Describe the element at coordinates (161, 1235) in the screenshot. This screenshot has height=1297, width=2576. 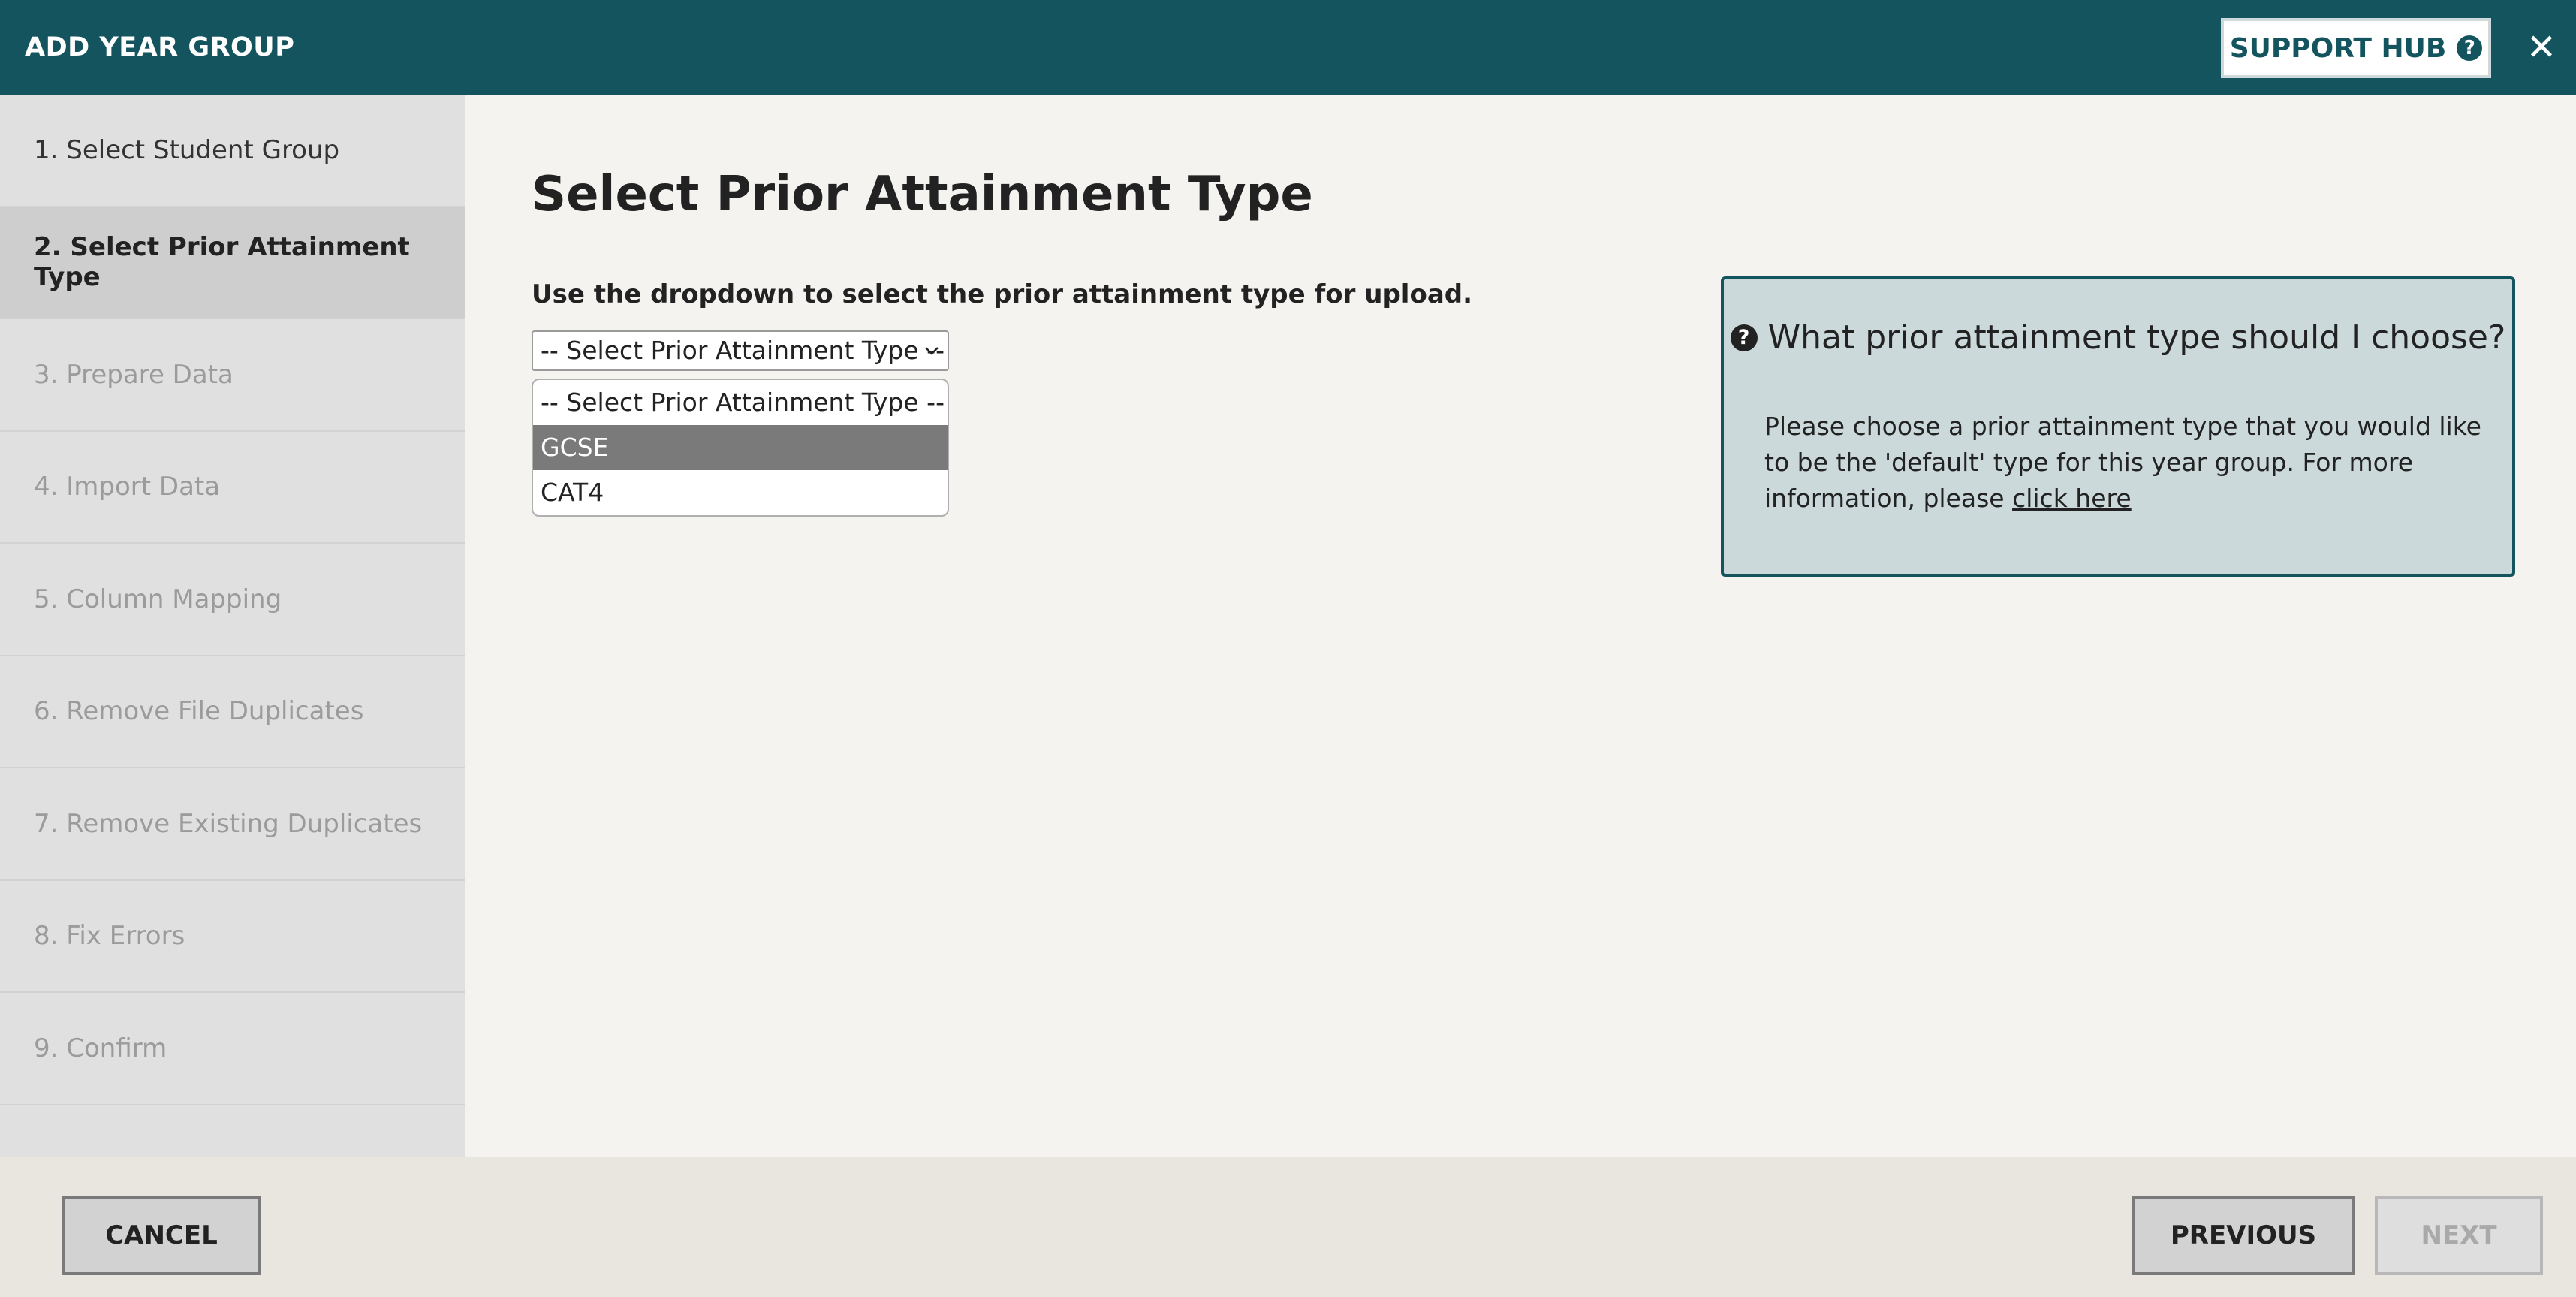
I see `cancel-button: CANCEL` at that location.